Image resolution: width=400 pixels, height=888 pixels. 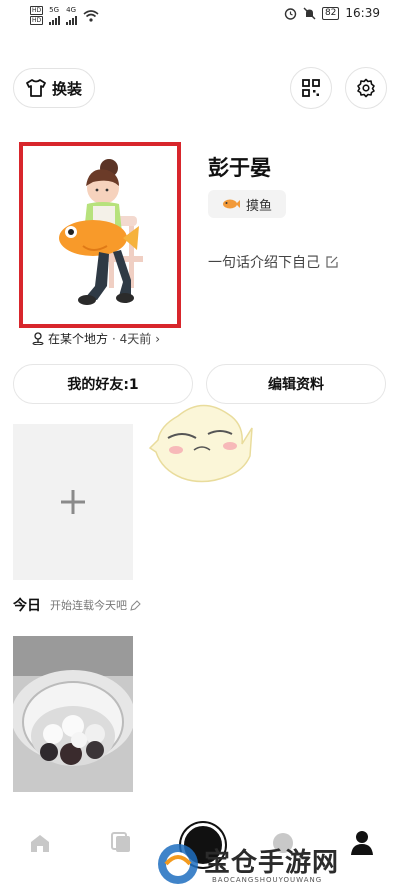 What do you see at coordinates (121, 842) in the screenshot?
I see `cards-icon` at bounding box center [121, 842].